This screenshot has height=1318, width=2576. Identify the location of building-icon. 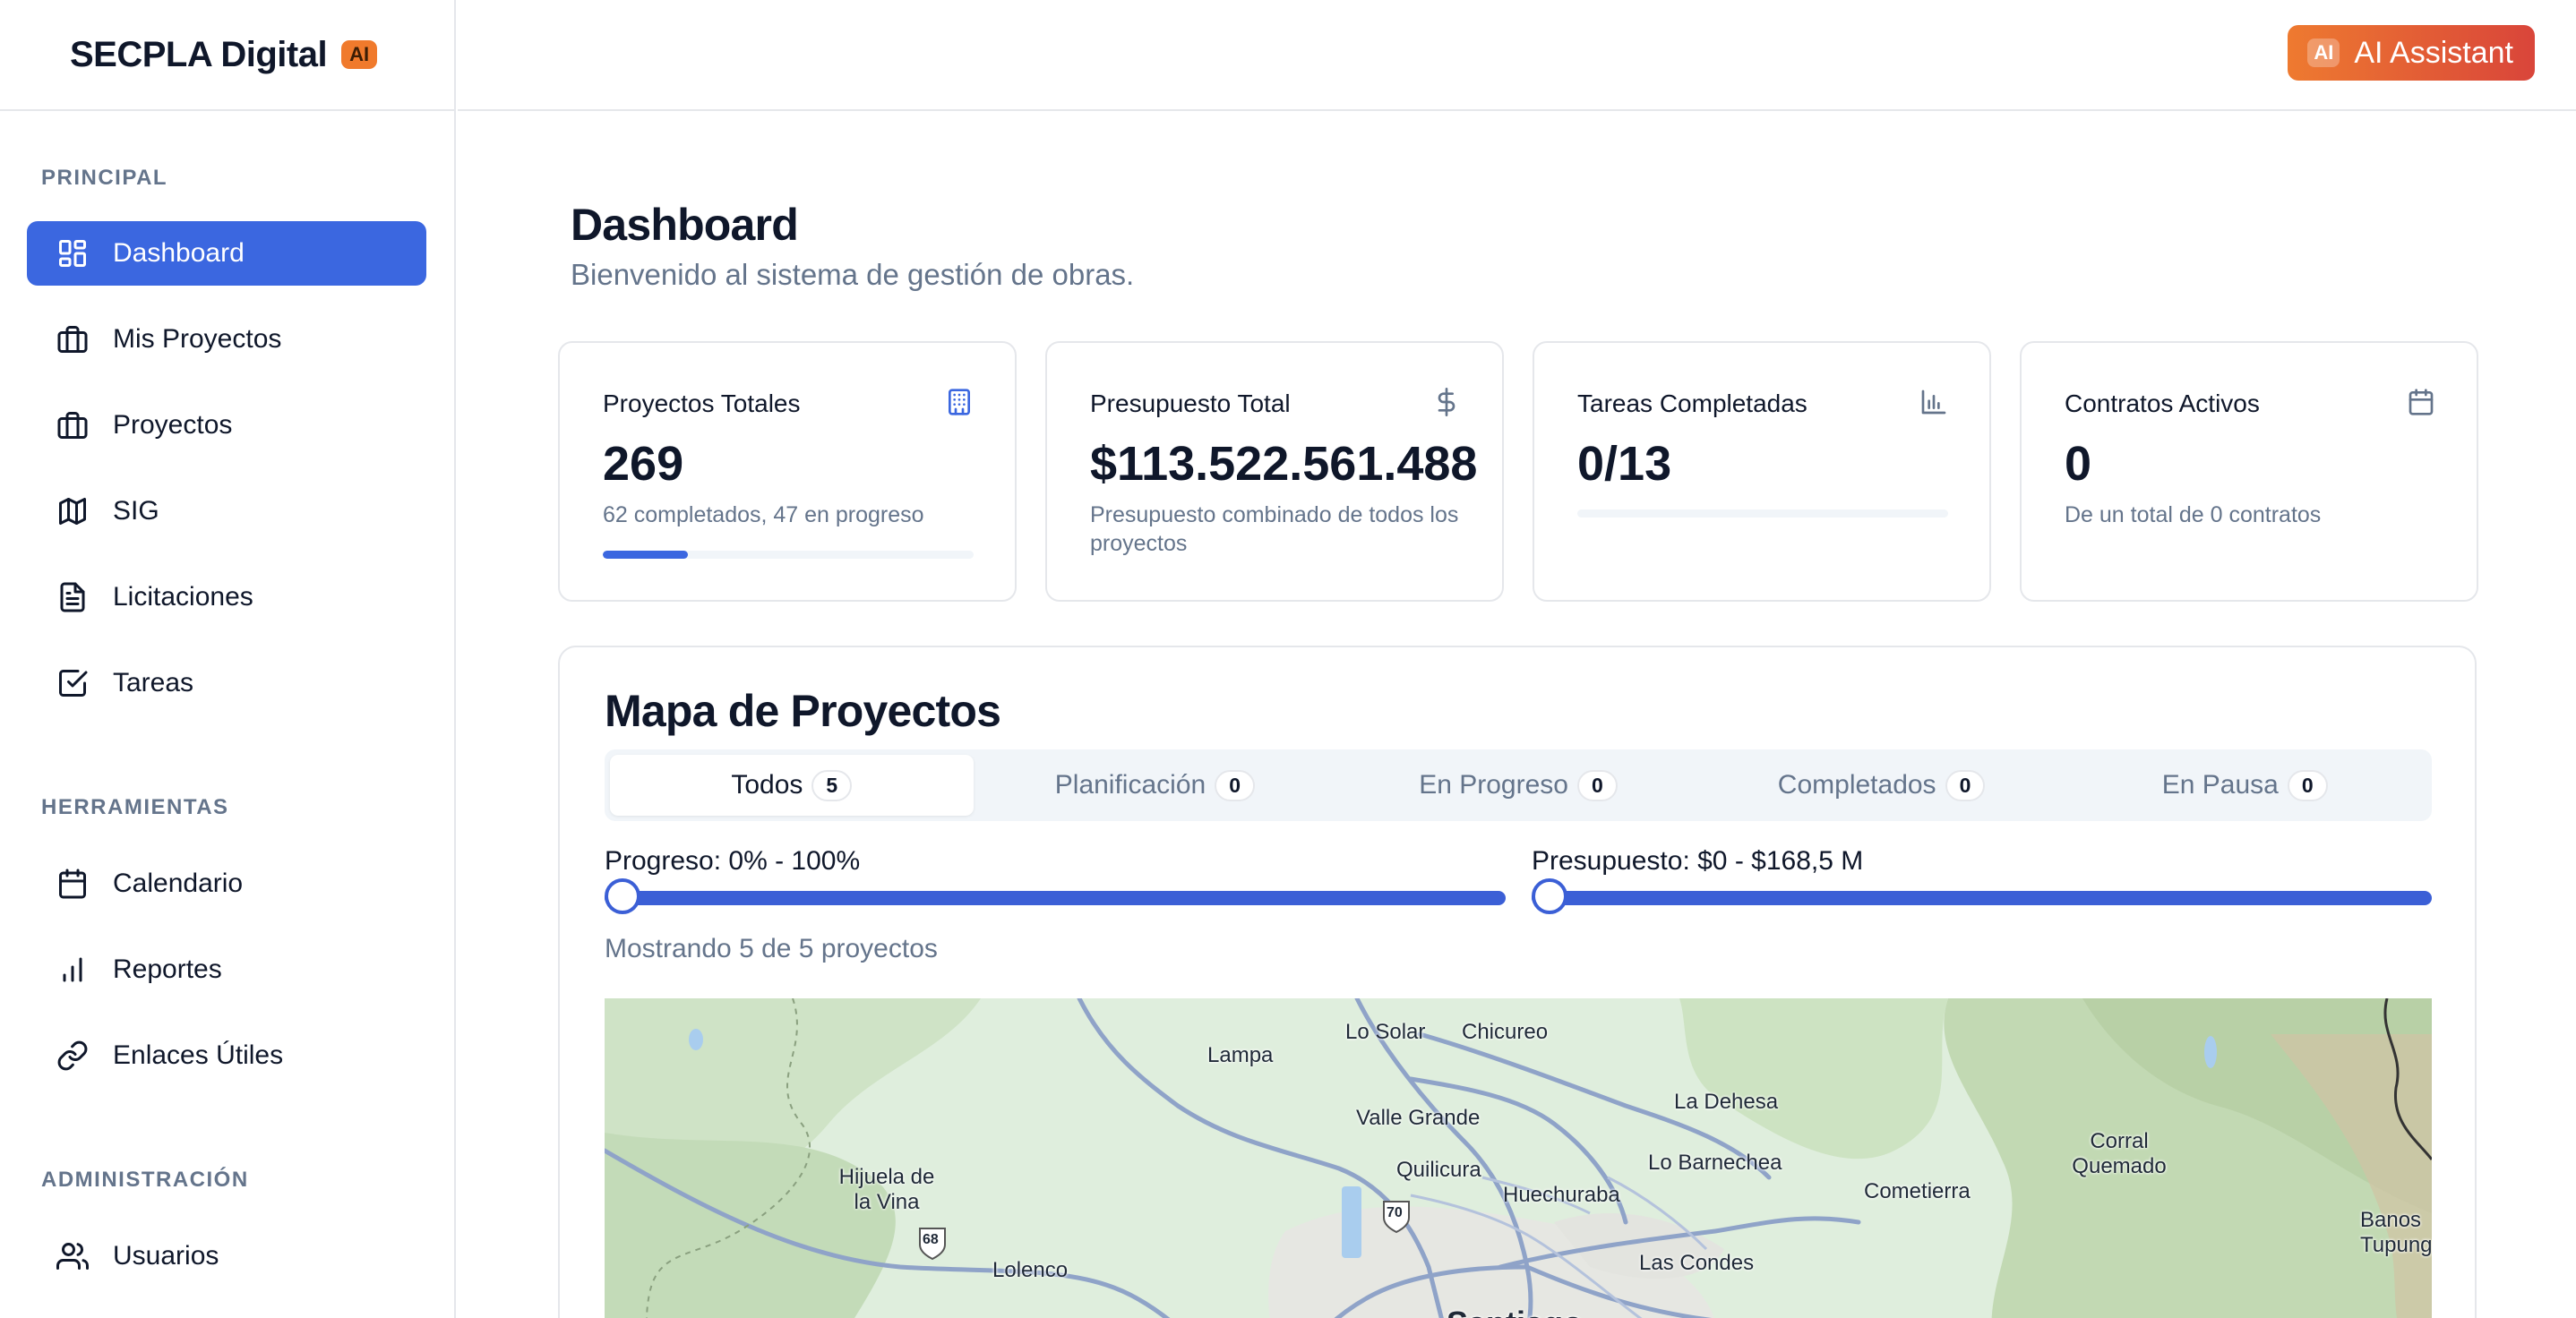
(959, 402).